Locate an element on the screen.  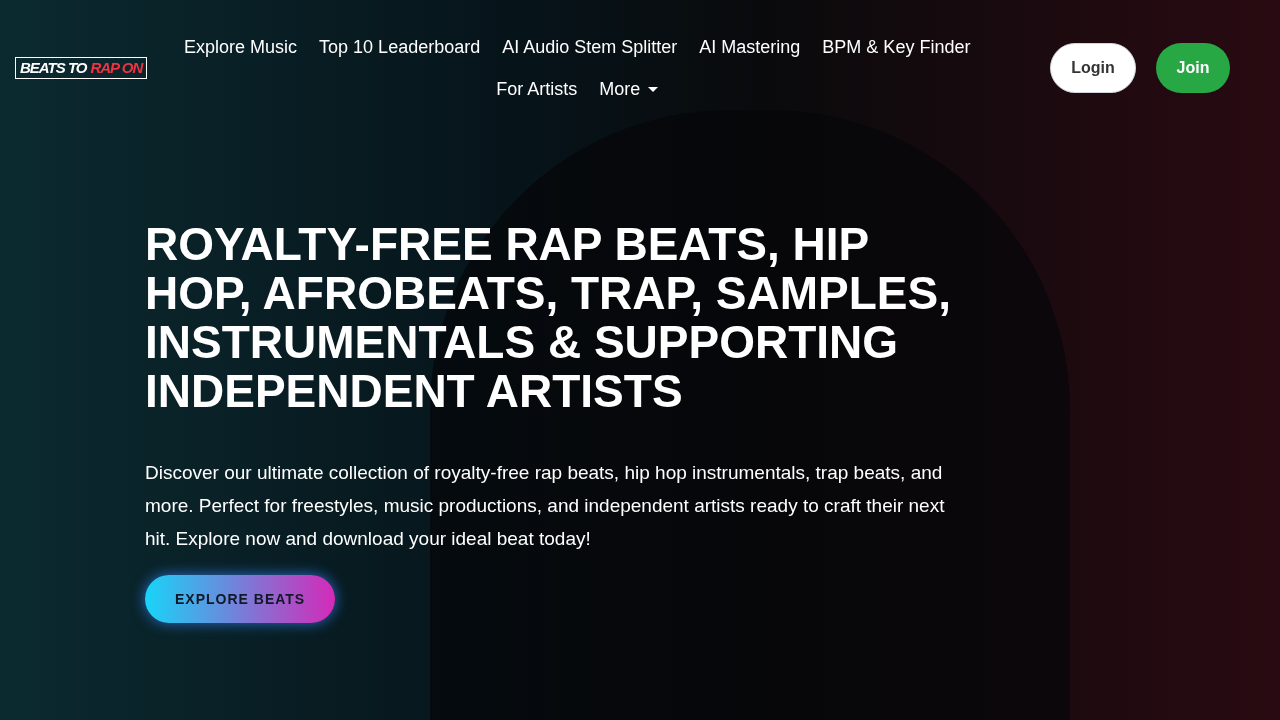
logo-text: BEATS TO is located at coordinates (53, 68).